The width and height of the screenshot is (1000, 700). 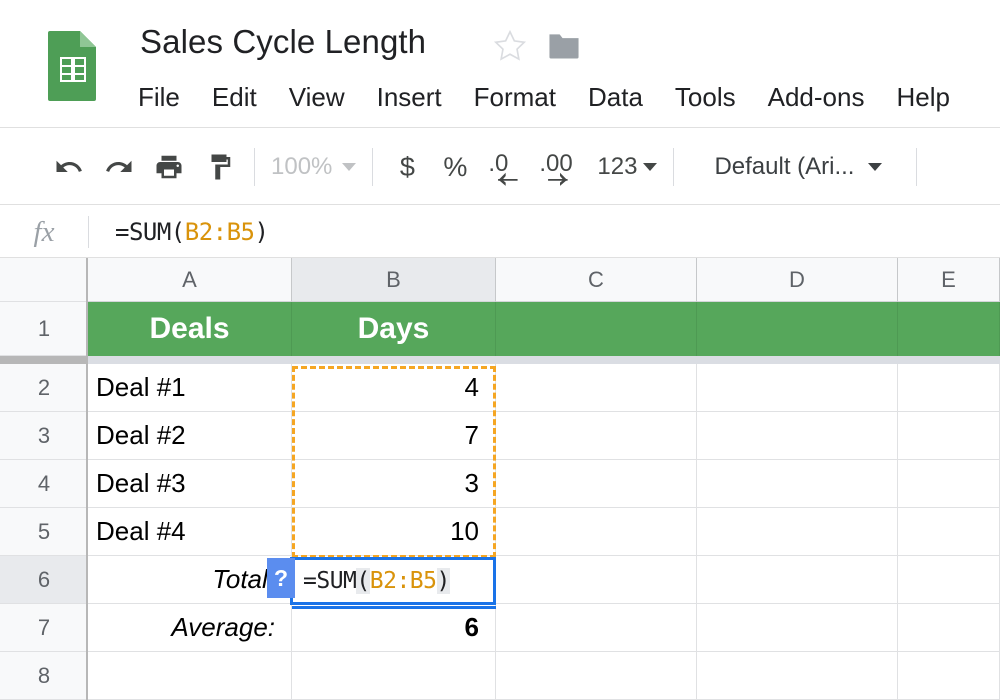 I want to click on row-header-4: 4, so click(x=44, y=484).